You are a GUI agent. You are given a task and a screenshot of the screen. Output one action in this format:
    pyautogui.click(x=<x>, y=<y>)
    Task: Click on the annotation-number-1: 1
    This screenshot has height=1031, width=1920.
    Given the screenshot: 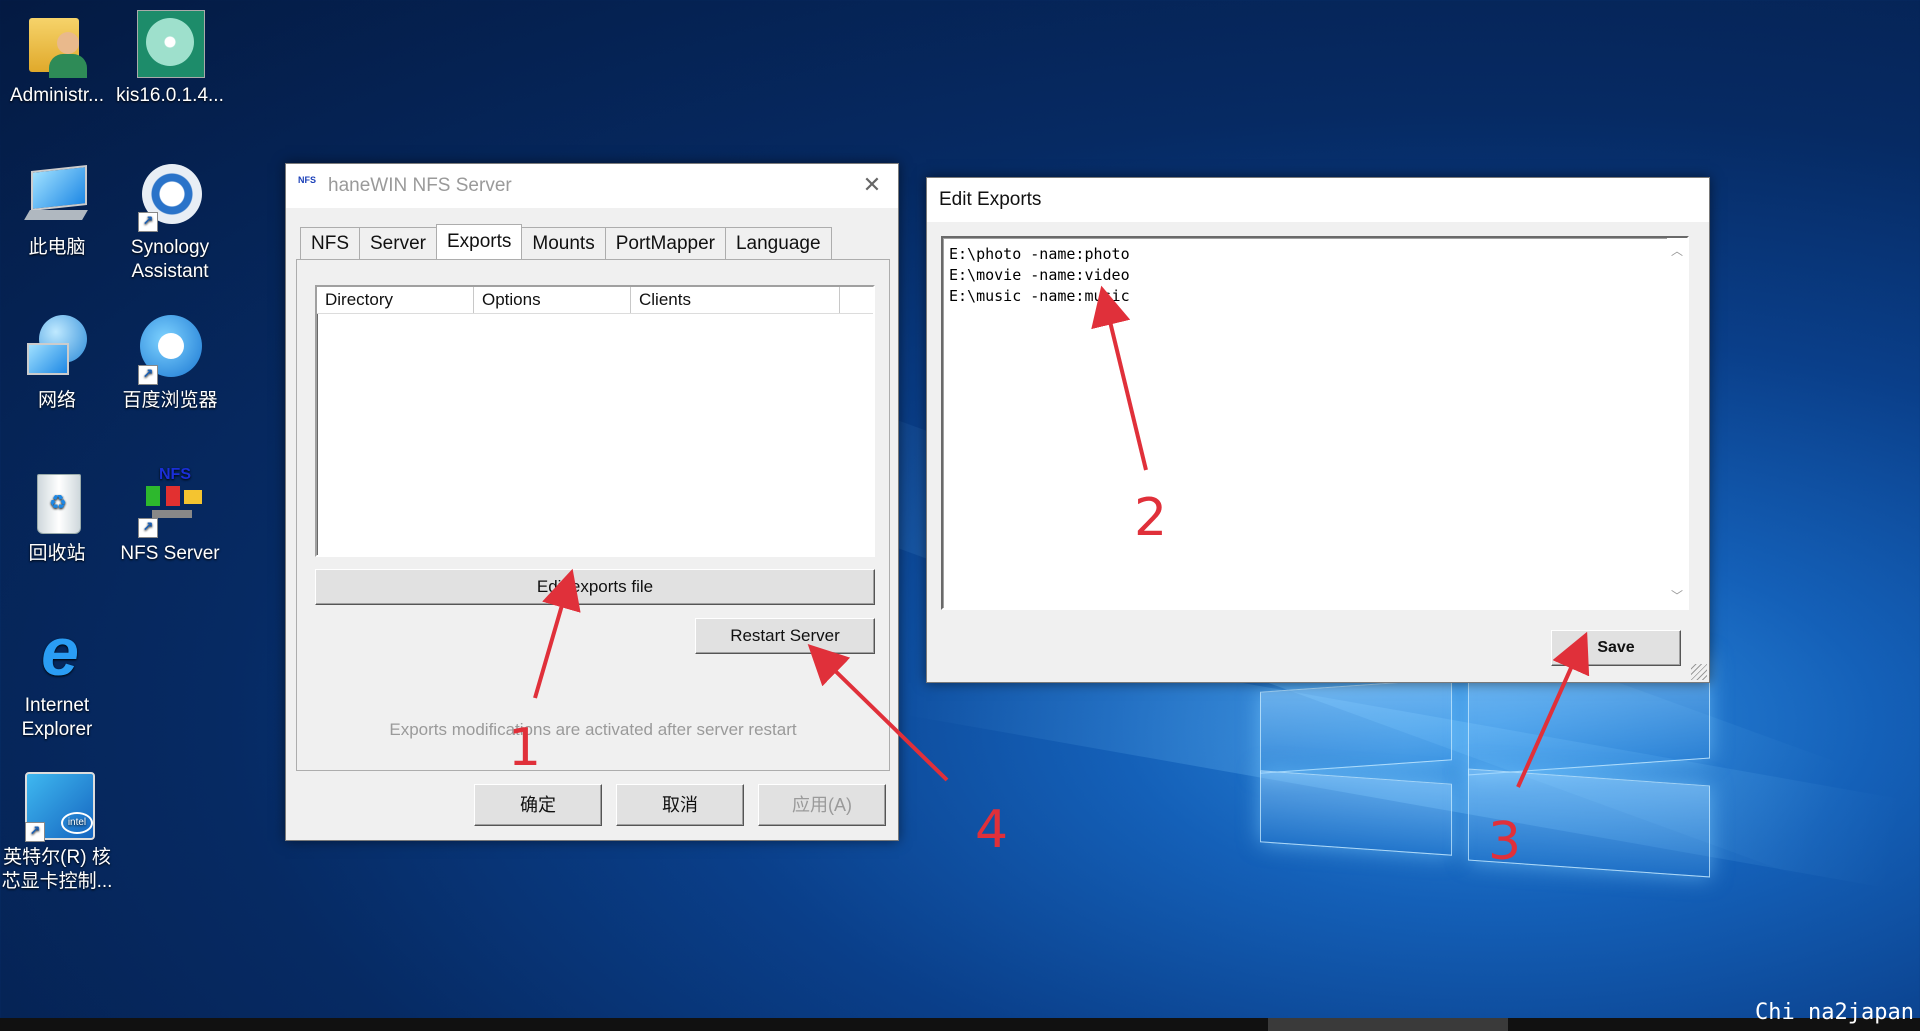 What is the action you would take?
    pyautogui.click(x=525, y=748)
    